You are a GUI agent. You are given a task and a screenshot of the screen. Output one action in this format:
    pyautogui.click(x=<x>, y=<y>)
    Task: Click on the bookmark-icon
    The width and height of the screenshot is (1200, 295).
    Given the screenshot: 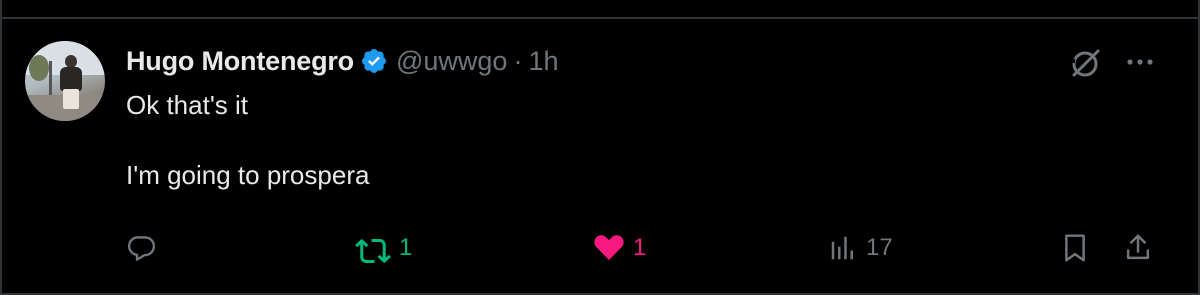 What is the action you would take?
    pyautogui.click(x=1075, y=248)
    